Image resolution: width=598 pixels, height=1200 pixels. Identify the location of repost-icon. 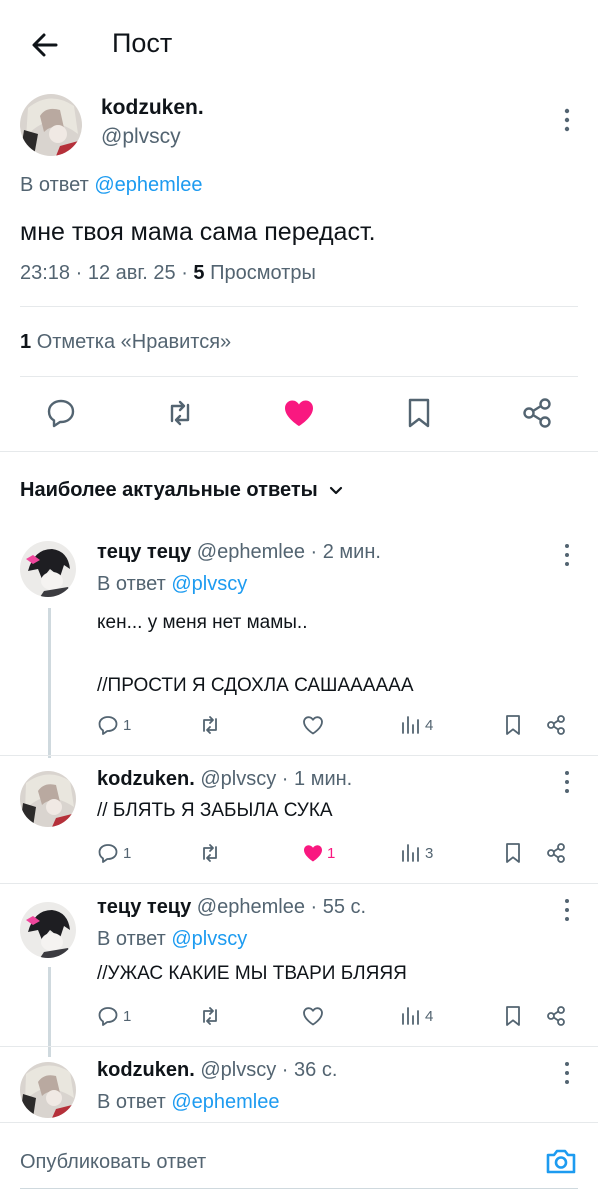
(210, 725).